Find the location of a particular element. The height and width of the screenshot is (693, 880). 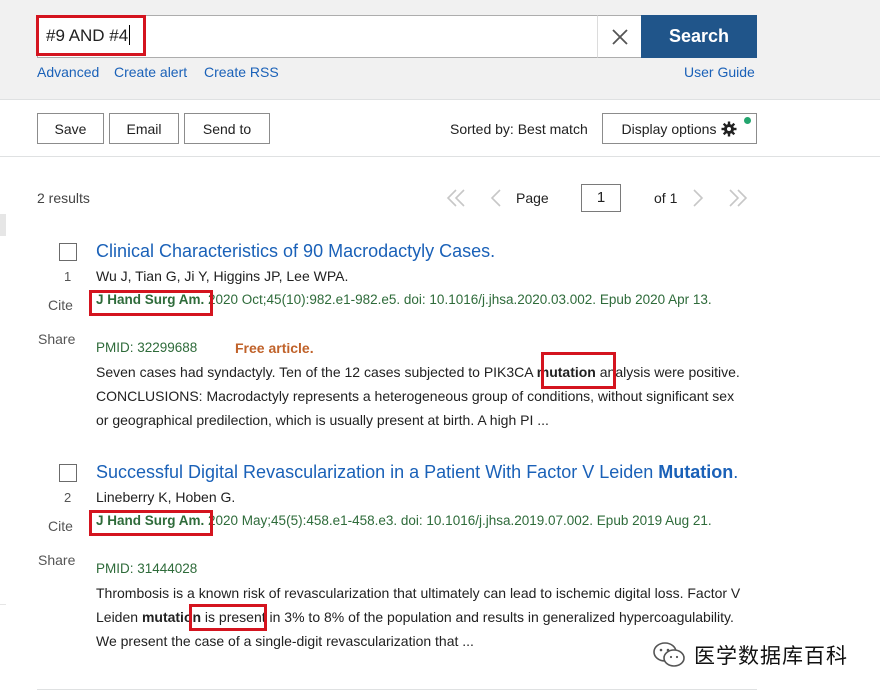

result-number: 2 is located at coordinates (68, 497).